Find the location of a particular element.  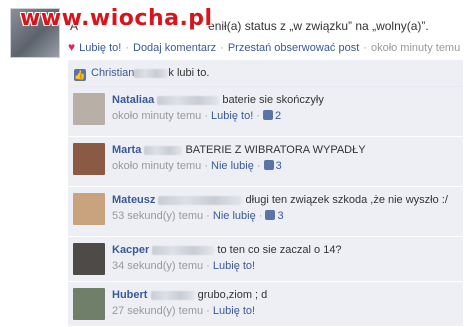

comment-author: Kacper is located at coordinates (130, 250).